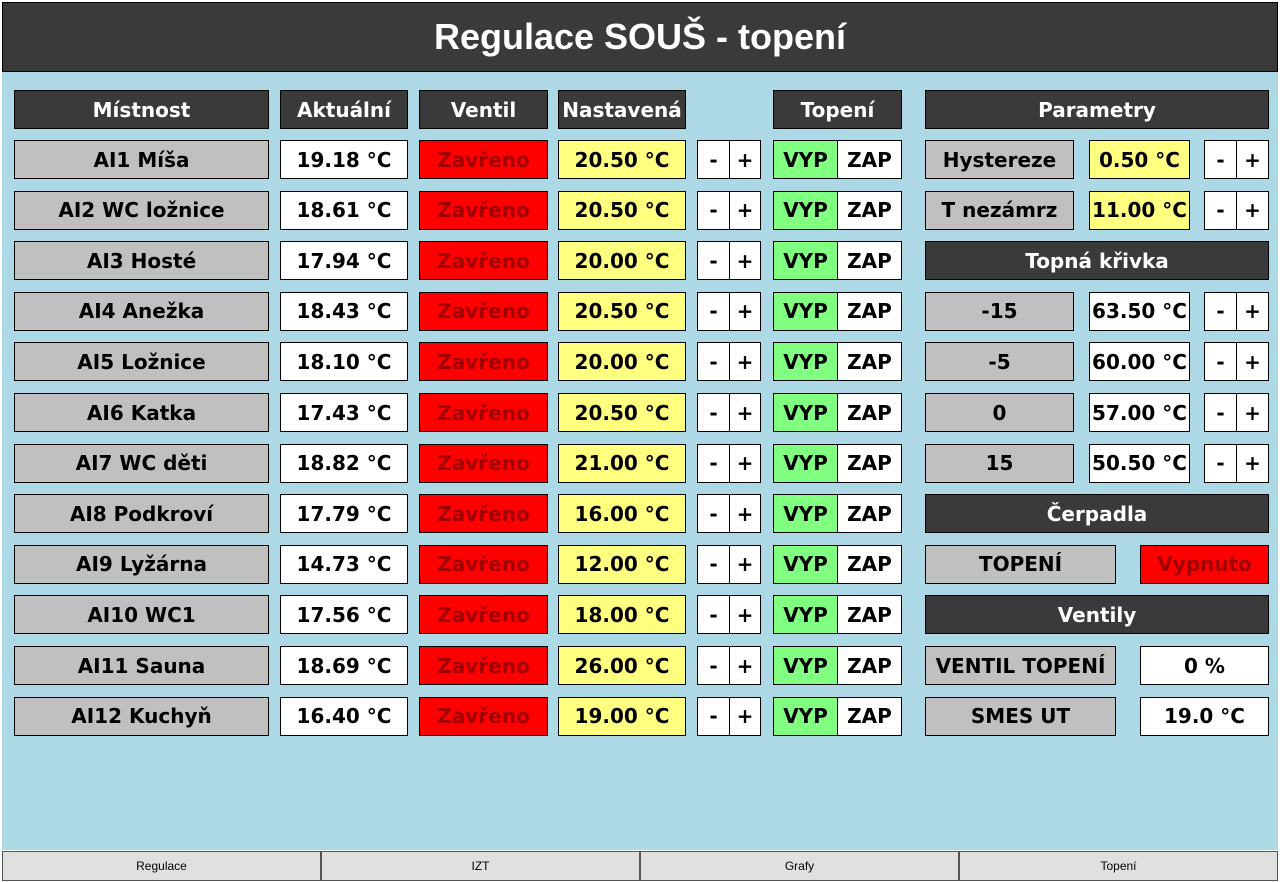 This screenshot has width=1280, height=882. Describe the element at coordinates (1204, 564) in the screenshot. I see `pump-status: Vypnuto` at that location.